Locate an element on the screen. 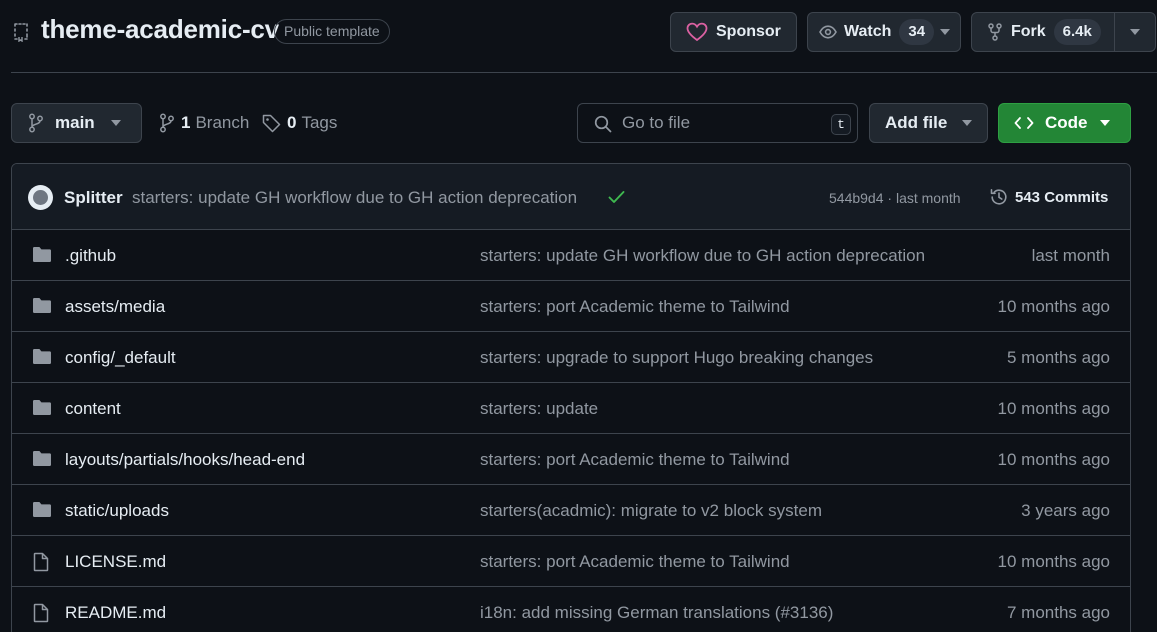 The height and width of the screenshot is (632, 1157). watch-button: Watch 34 is located at coordinates (884, 32).